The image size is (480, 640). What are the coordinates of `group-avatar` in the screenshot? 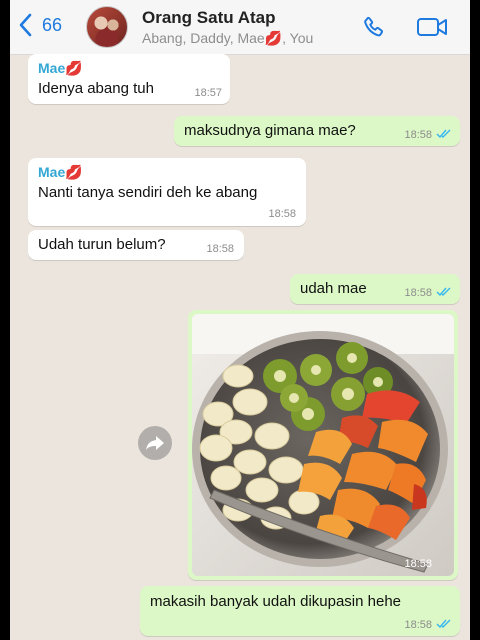 It's located at (107, 27).